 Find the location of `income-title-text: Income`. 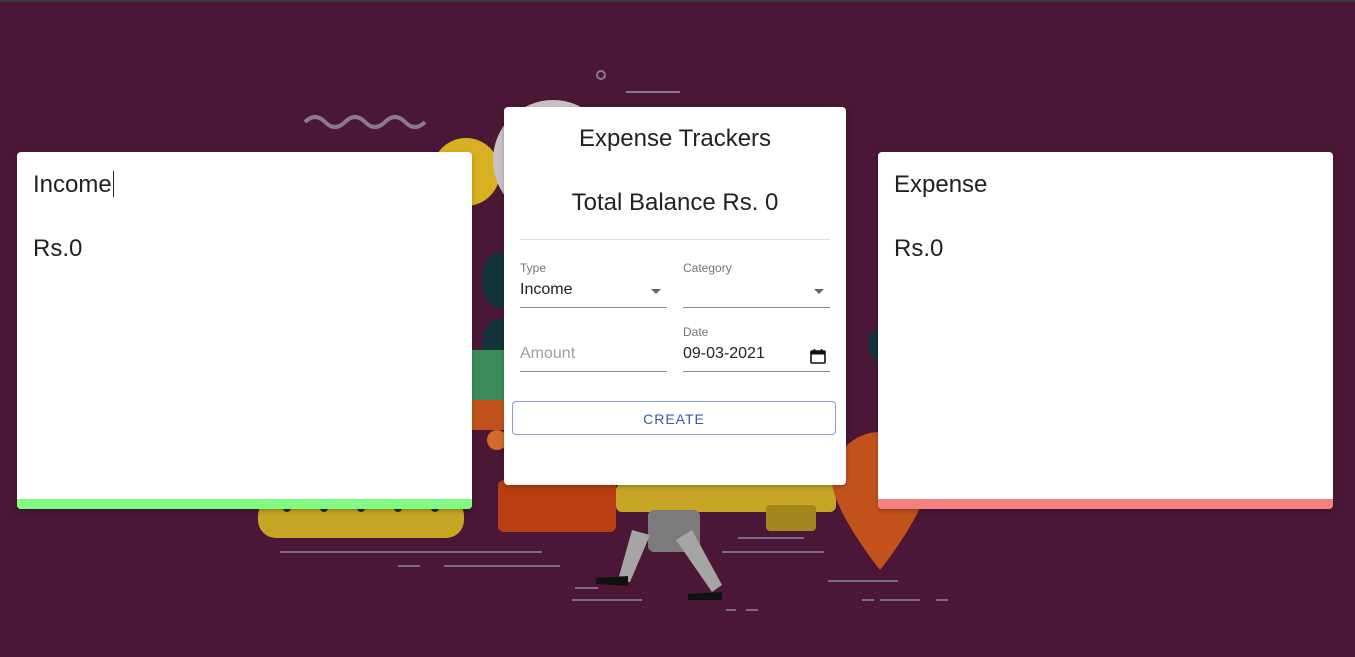

income-title-text: Income is located at coordinates (72, 184).